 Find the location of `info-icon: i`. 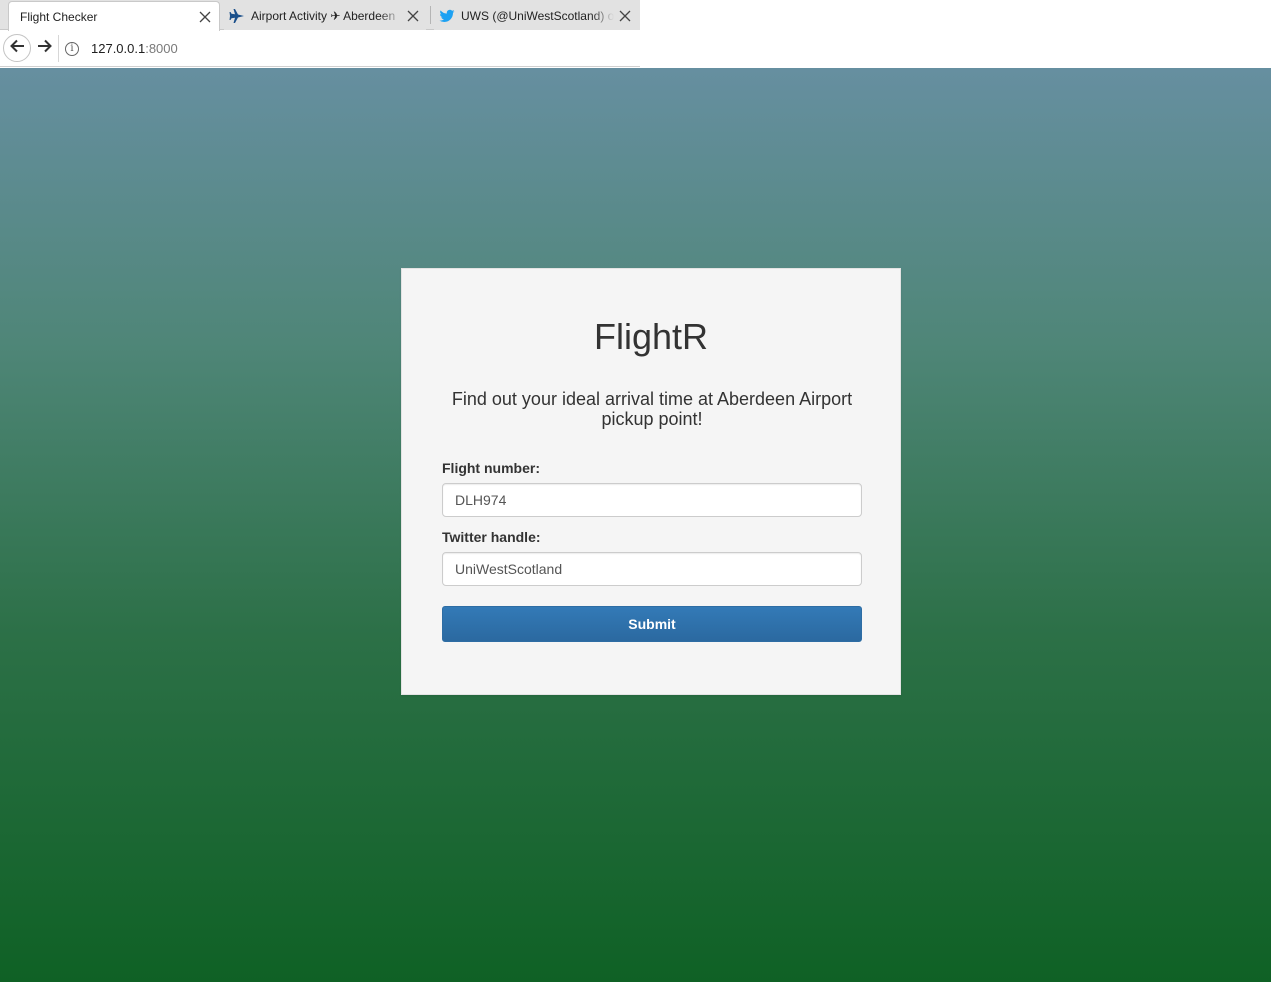

info-icon: i is located at coordinates (72, 48).